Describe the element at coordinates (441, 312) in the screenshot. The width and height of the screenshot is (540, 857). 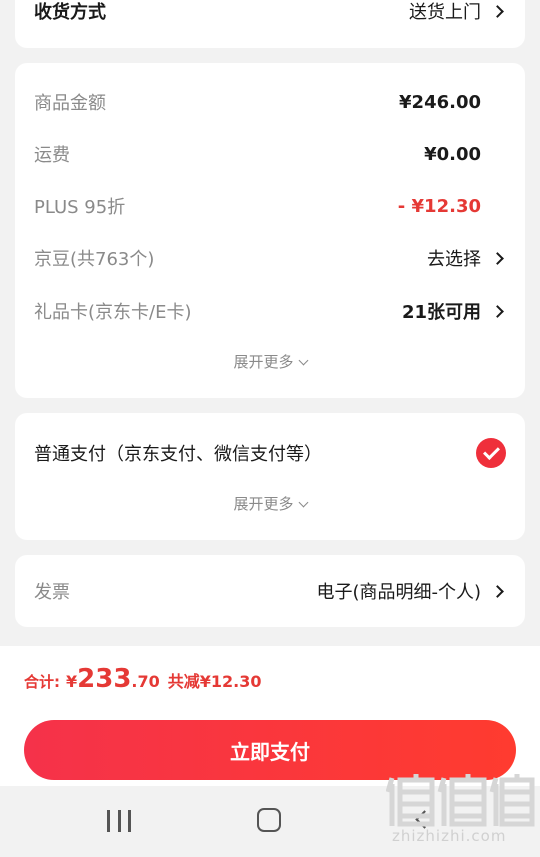
I see `giftcard-text: 21张可用` at that location.